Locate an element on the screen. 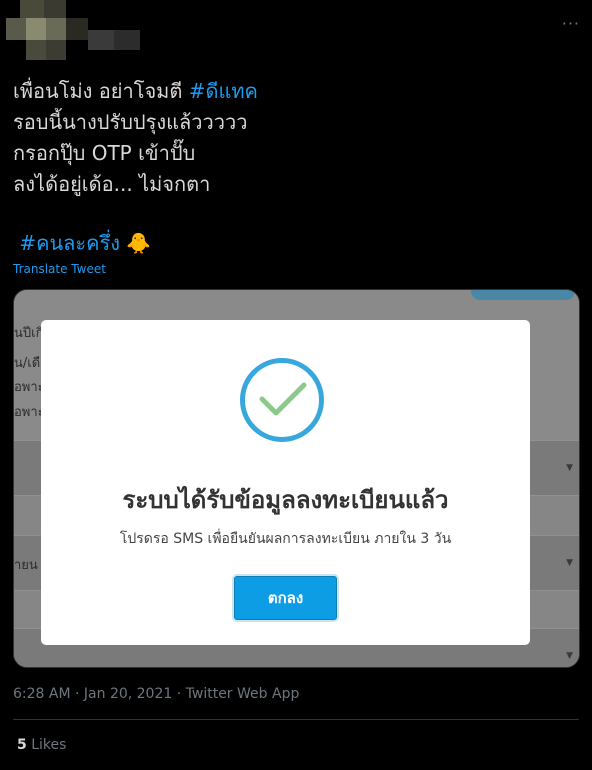  user-avatar-blurred is located at coordinates (75, 31).